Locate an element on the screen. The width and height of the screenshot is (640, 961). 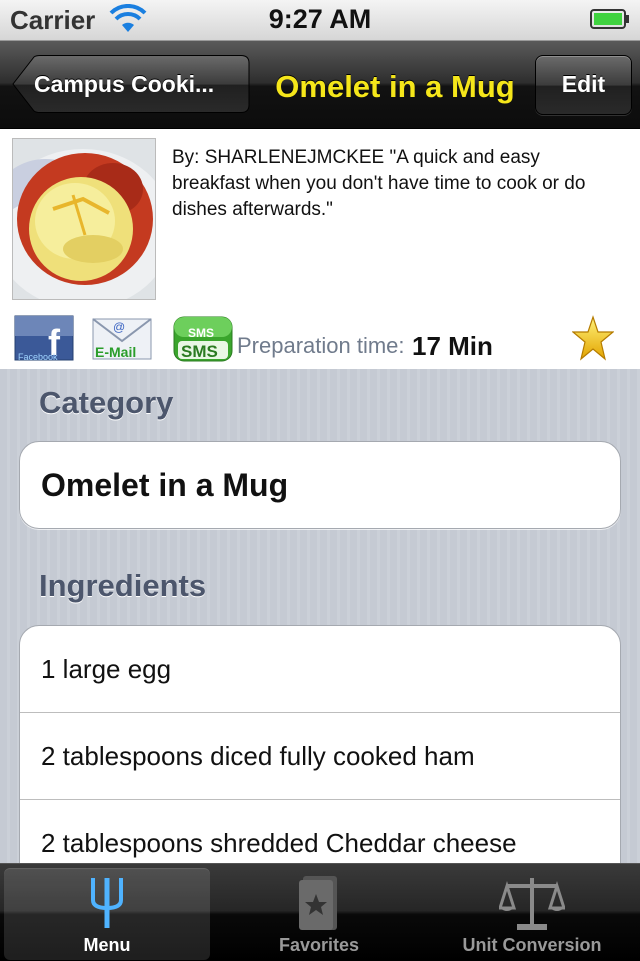
omelet-photo-image is located at coordinates (84, 219).